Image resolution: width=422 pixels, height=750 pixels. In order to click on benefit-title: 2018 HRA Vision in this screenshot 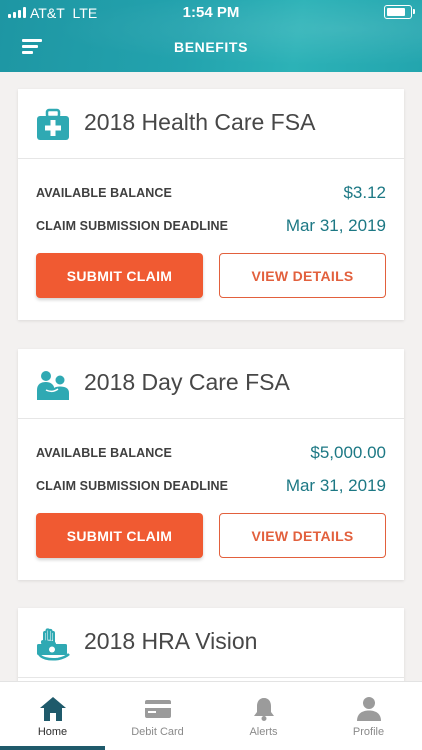, I will do `click(171, 641)`.